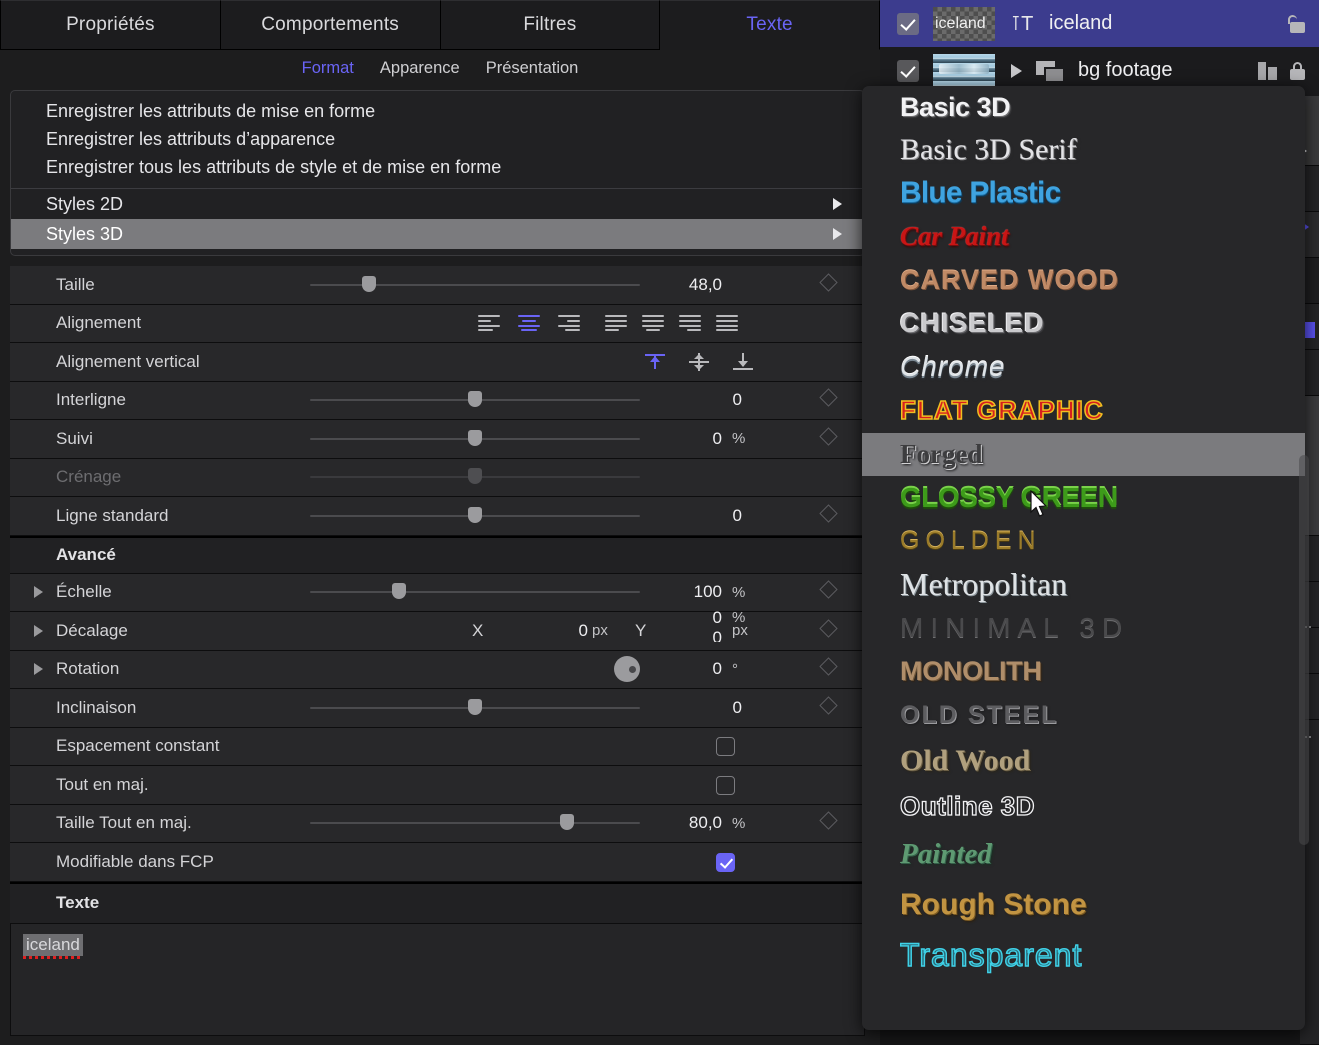  What do you see at coordinates (1083, 855) in the screenshot?
I see `style-item-painted: Painted` at bounding box center [1083, 855].